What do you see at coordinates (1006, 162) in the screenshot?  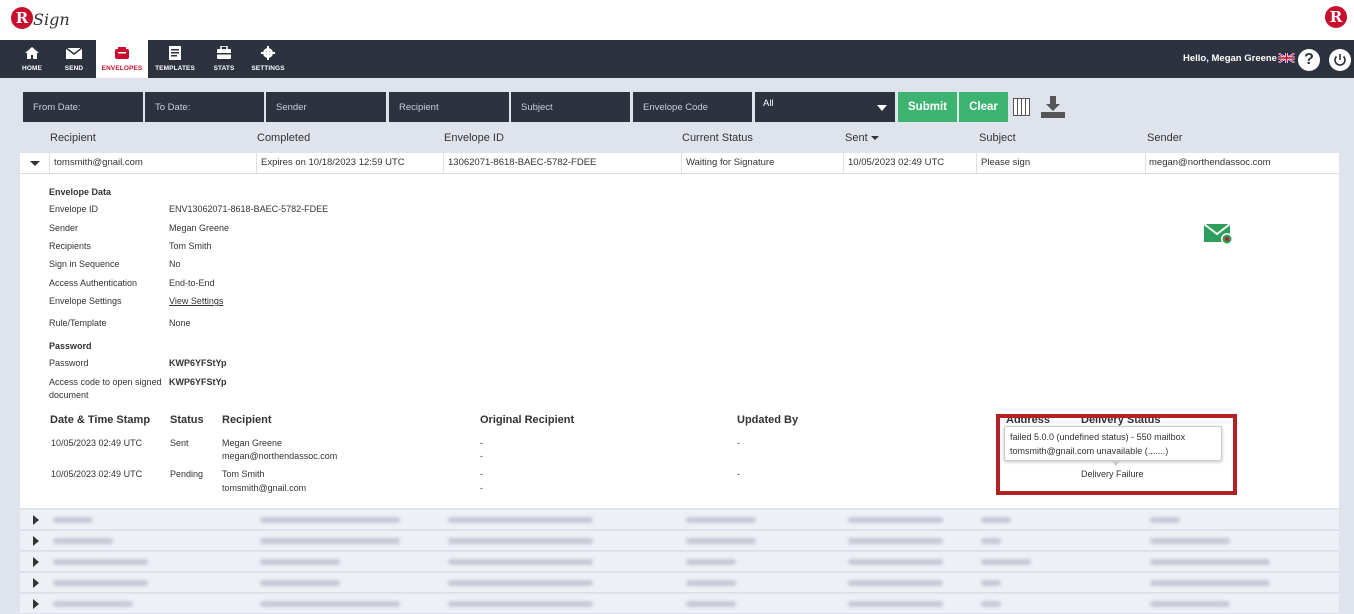 I see `row-subject: Please sign` at bounding box center [1006, 162].